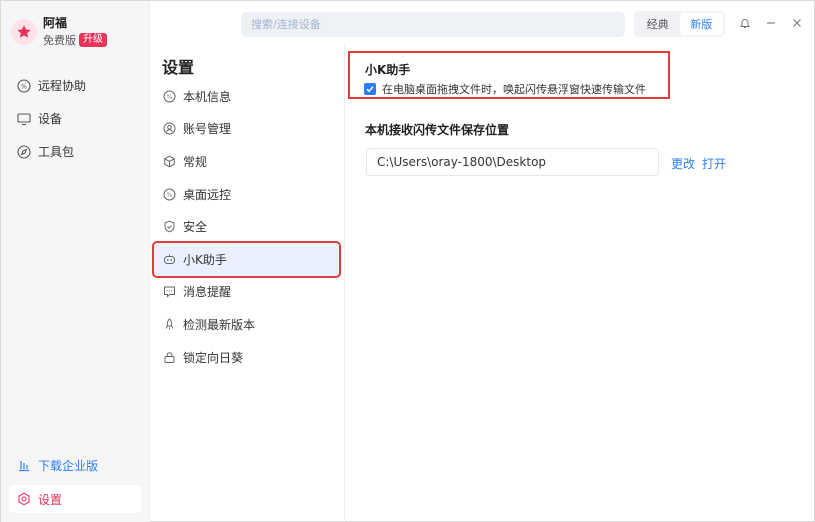 This screenshot has width=815, height=522. Describe the element at coordinates (169, 128) in the screenshot. I see `account-icon` at that location.